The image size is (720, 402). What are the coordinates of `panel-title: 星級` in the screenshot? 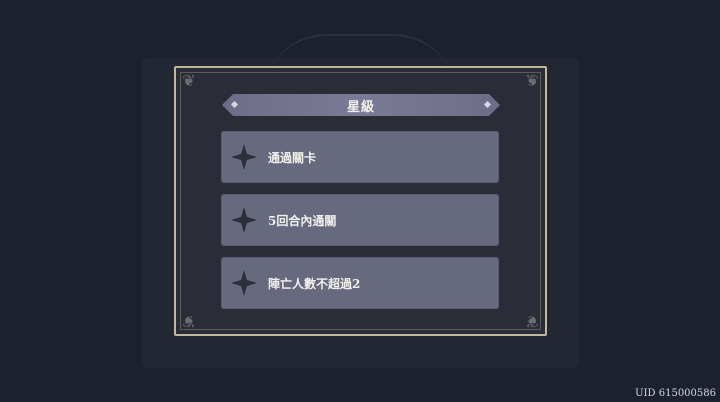 It's located at (360, 107).